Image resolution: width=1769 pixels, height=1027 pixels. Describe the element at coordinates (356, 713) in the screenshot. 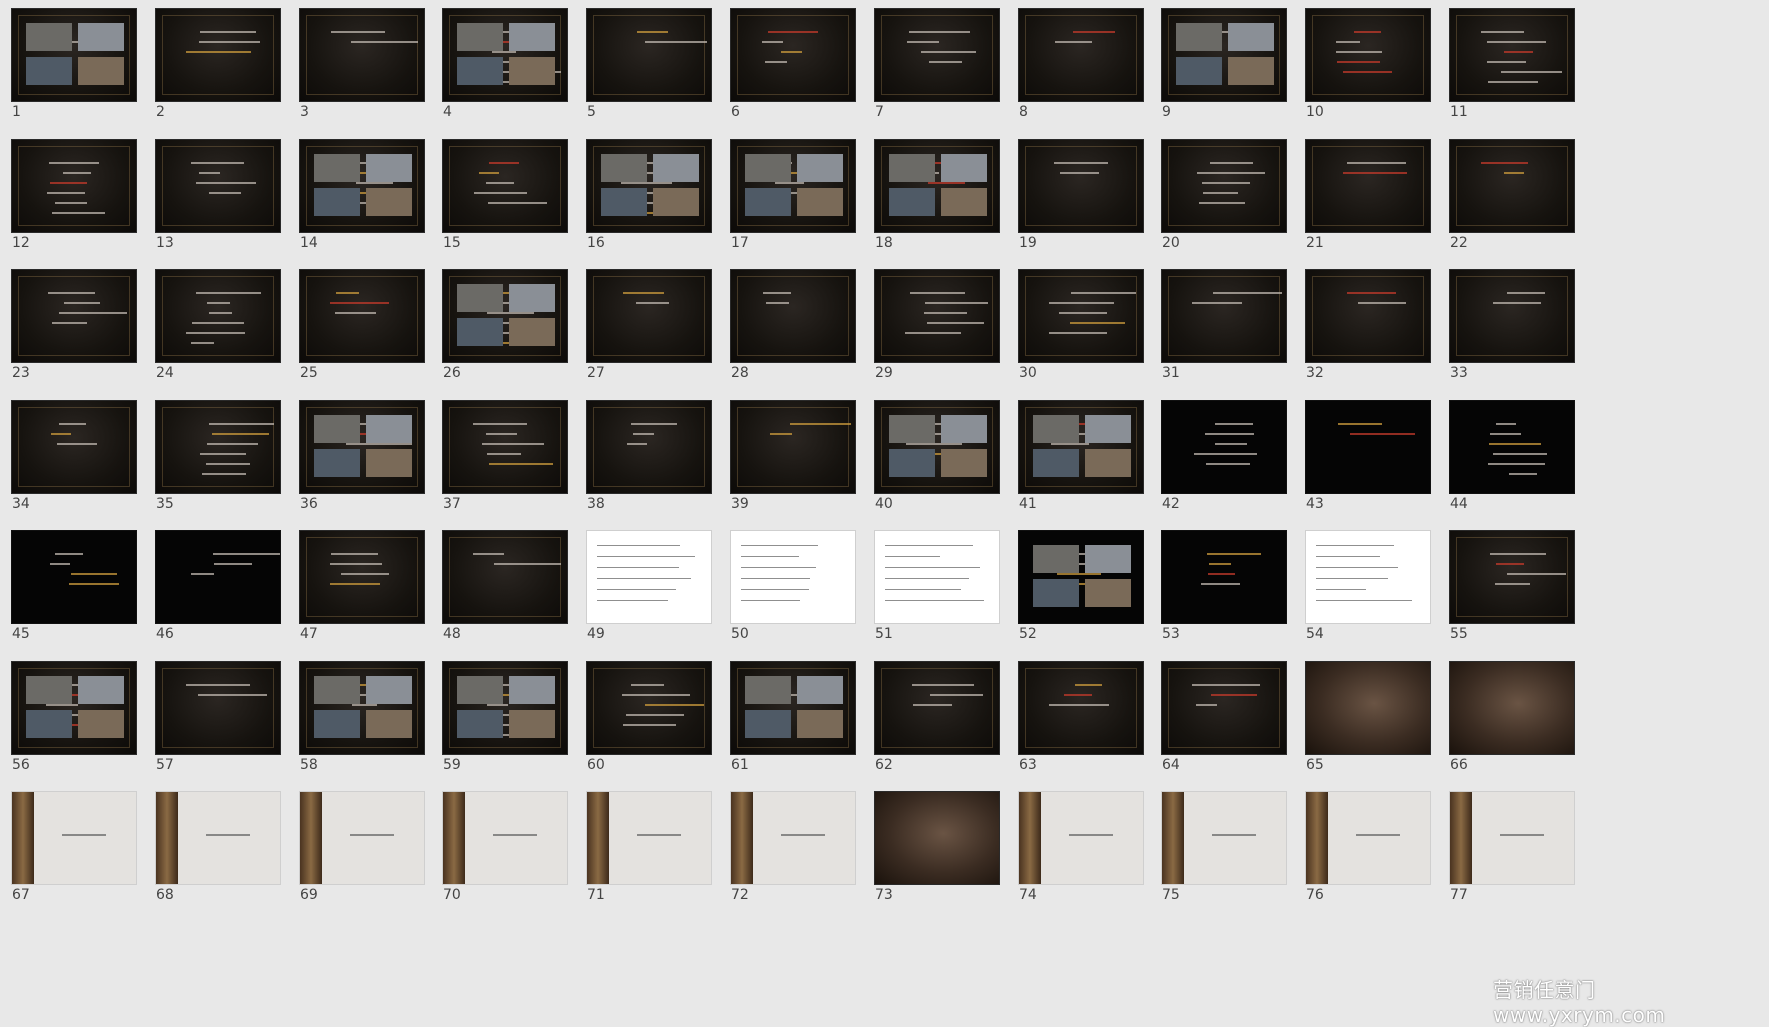

I see `slide-thumbnail-58: 58` at that location.